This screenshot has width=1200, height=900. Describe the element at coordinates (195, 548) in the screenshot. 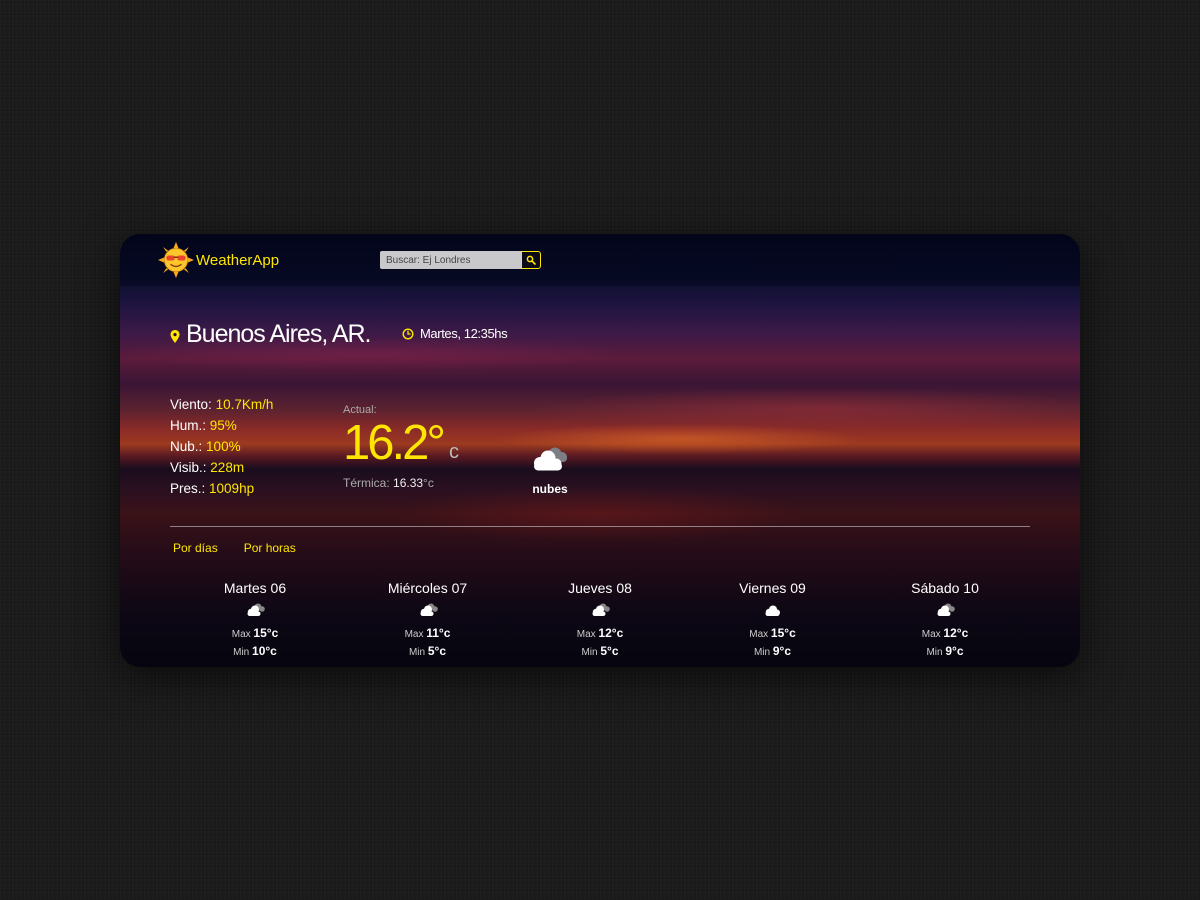

I see `tab-por-dias: Por días` at that location.